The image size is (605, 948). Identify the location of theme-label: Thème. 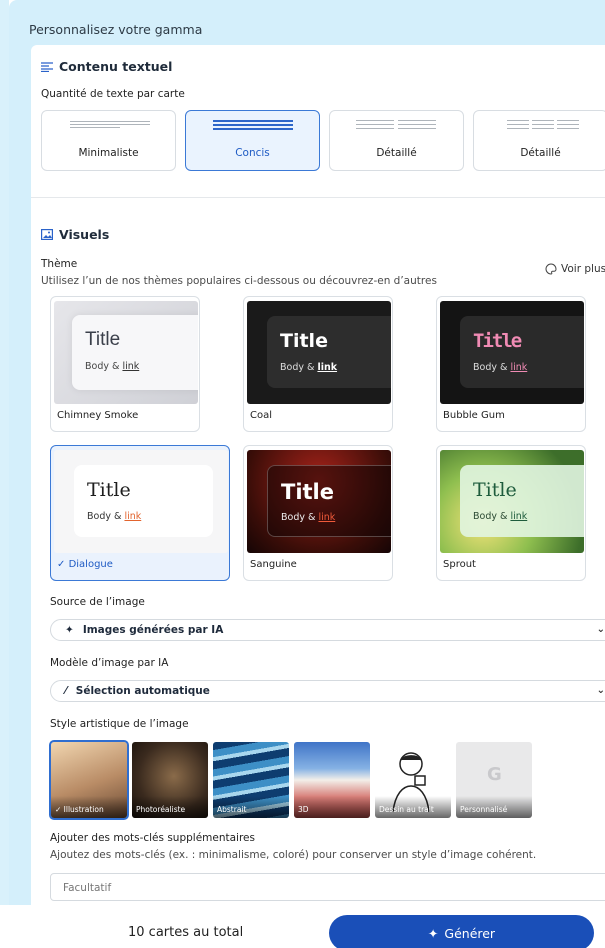
(59, 264).